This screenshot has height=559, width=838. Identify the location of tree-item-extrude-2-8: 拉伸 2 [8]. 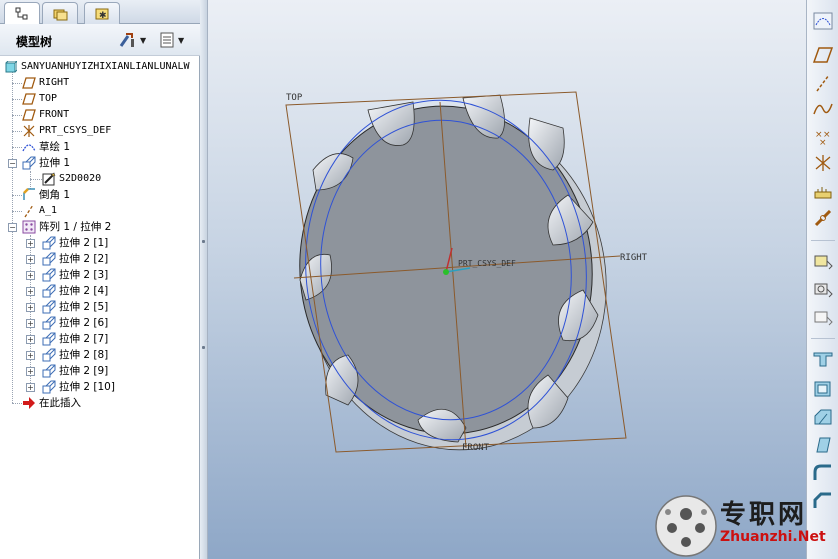
(75, 355).